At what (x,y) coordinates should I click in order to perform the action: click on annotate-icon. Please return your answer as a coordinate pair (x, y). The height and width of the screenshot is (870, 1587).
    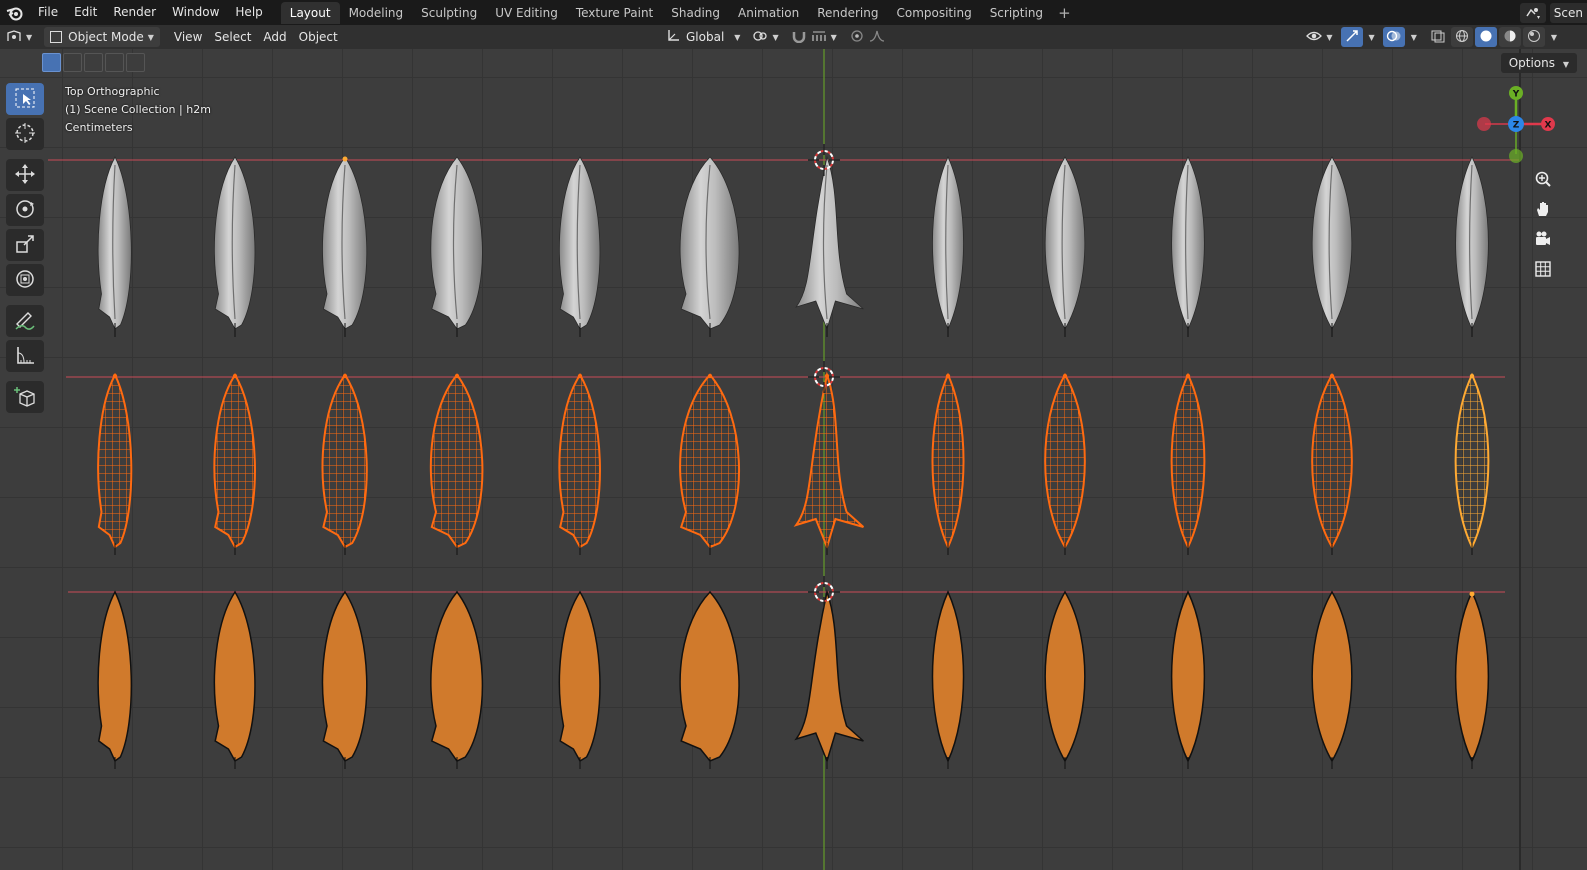
    Looking at the image, I should click on (25, 321).